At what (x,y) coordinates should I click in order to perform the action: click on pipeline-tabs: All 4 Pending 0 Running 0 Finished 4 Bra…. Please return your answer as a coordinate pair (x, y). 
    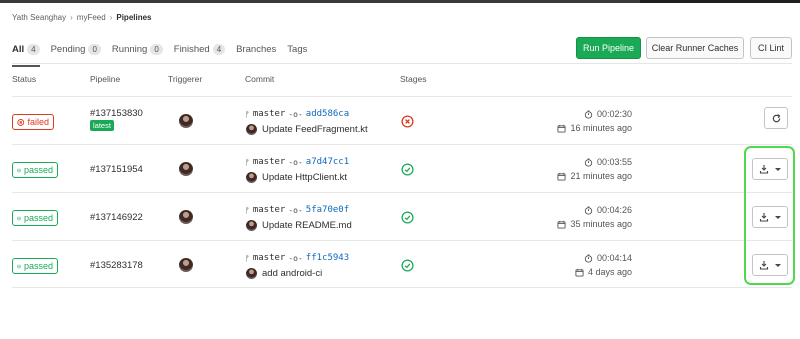
    Looking at the image, I should click on (165, 53).